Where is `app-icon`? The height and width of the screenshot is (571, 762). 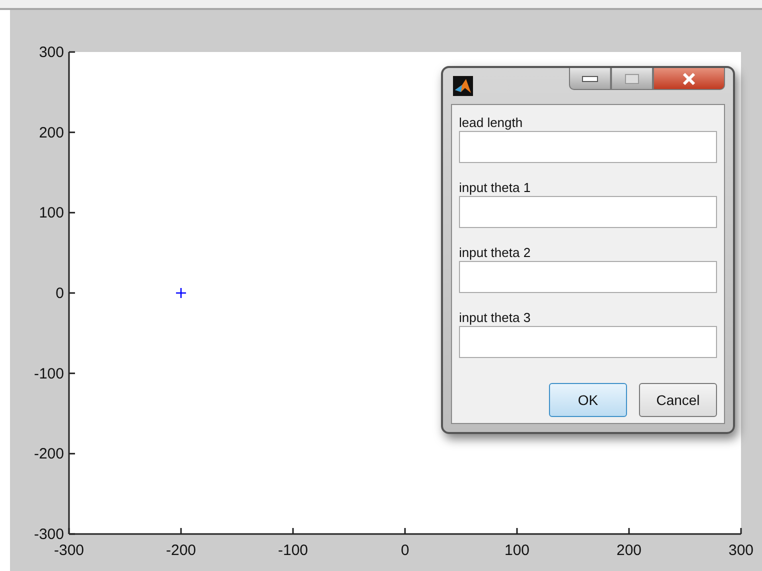 app-icon is located at coordinates (463, 86).